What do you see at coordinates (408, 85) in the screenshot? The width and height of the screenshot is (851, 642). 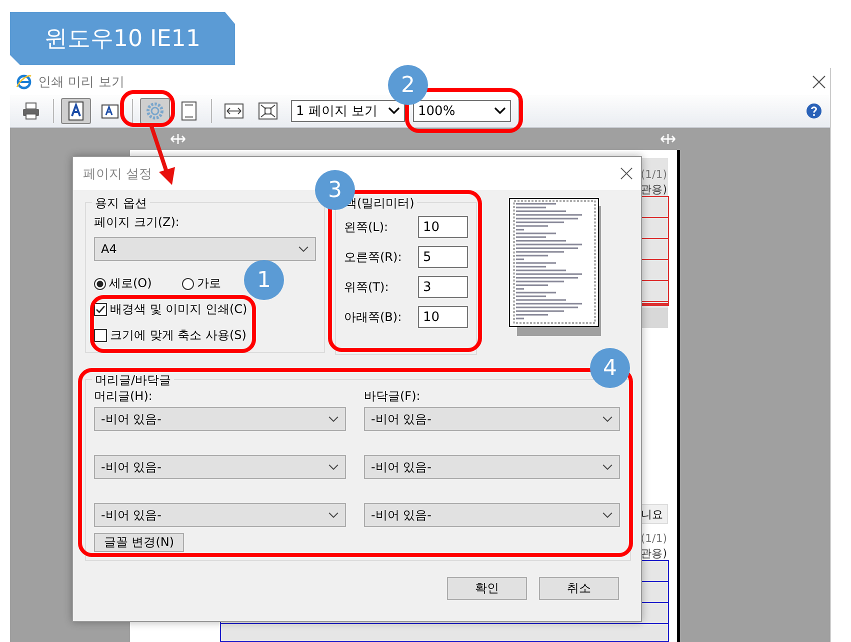 I see `step-number-badge: 2` at bounding box center [408, 85].